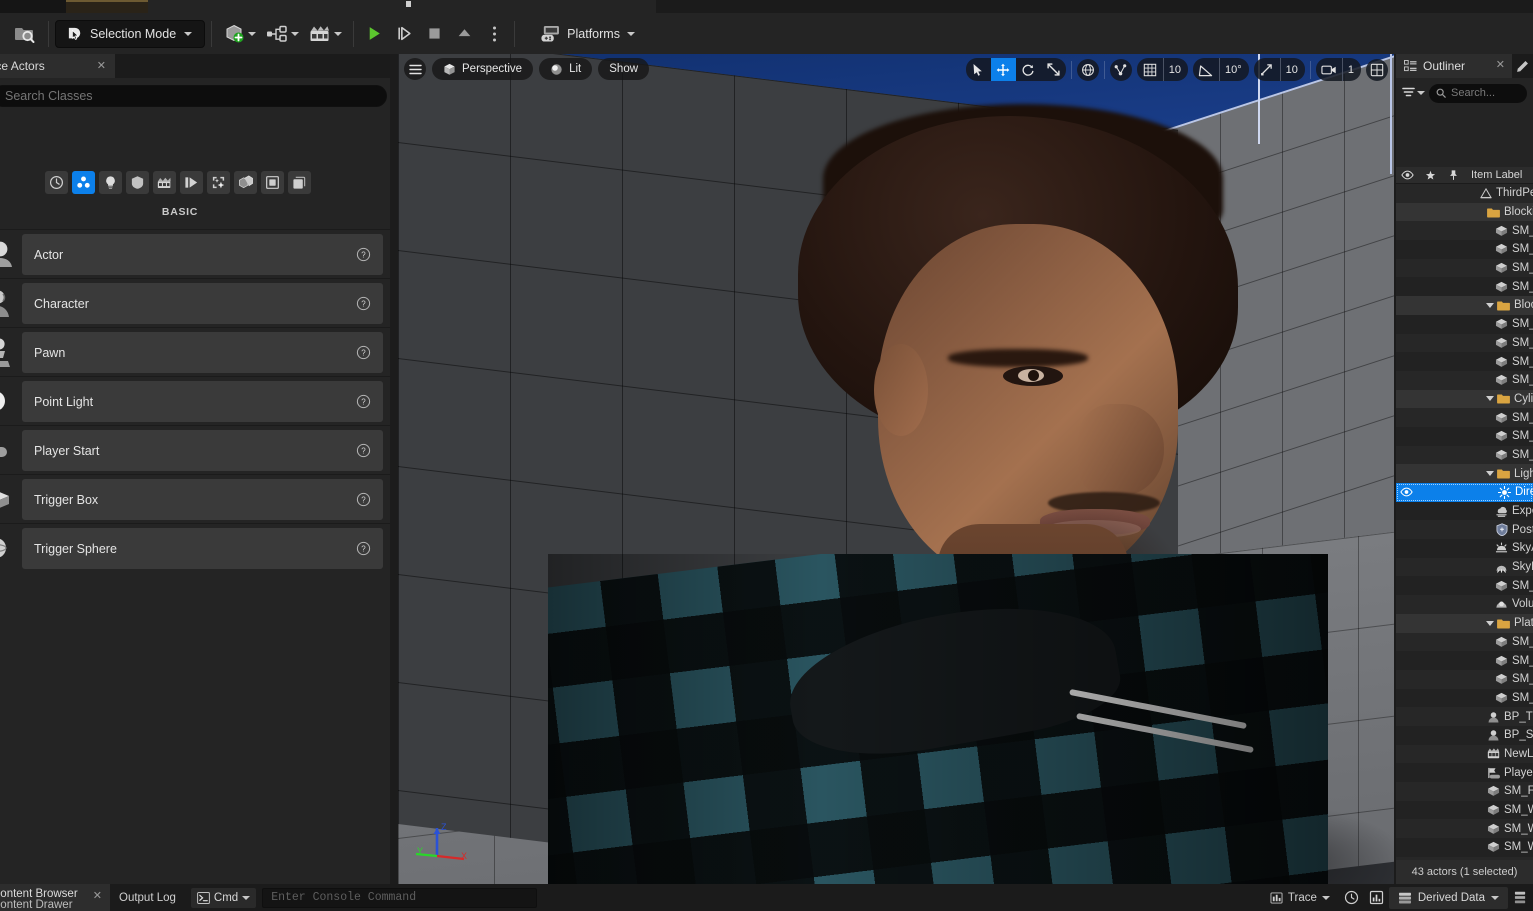 The height and width of the screenshot is (911, 1533). I want to click on list-item: Pawn ?, so click(195, 351).